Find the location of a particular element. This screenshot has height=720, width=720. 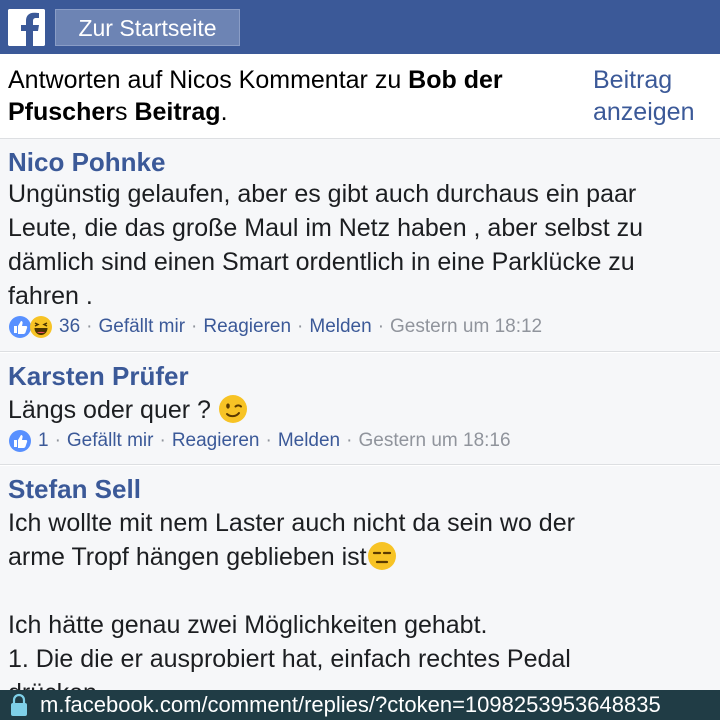

home-button: Zur Startseite is located at coordinates (147, 27).